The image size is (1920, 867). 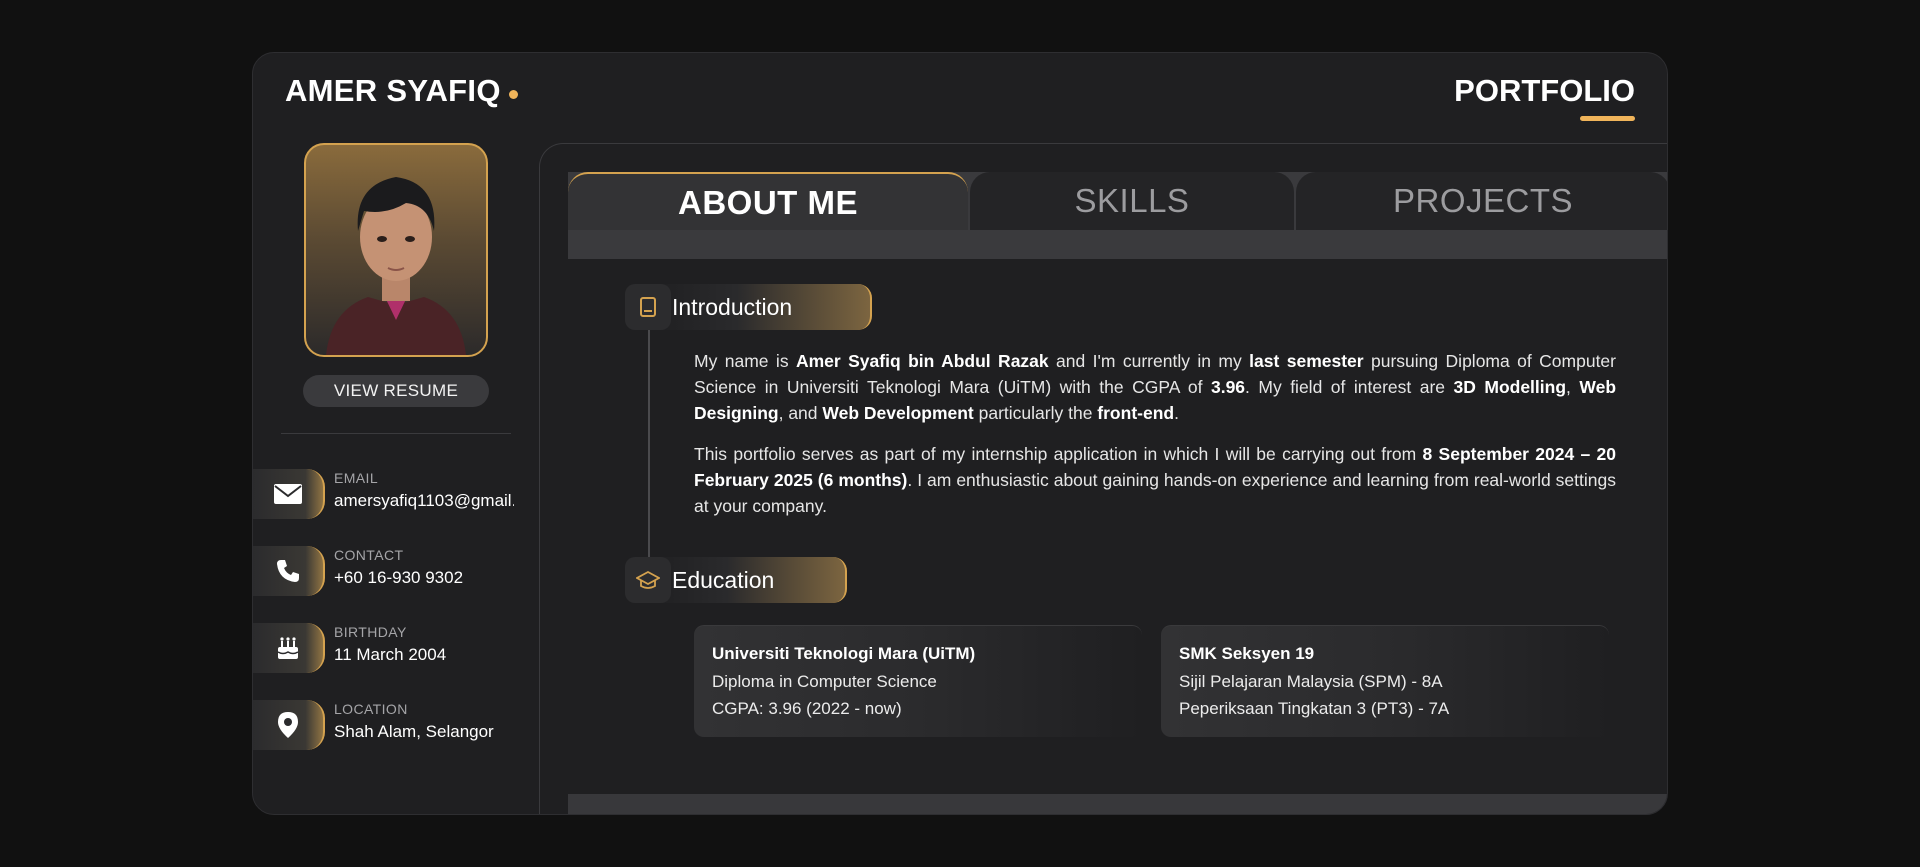 What do you see at coordinates (1544, 90) in the screenshot?
I see `portfolio-heading: PORTFOLIO` at bounding box center [1544, 90].